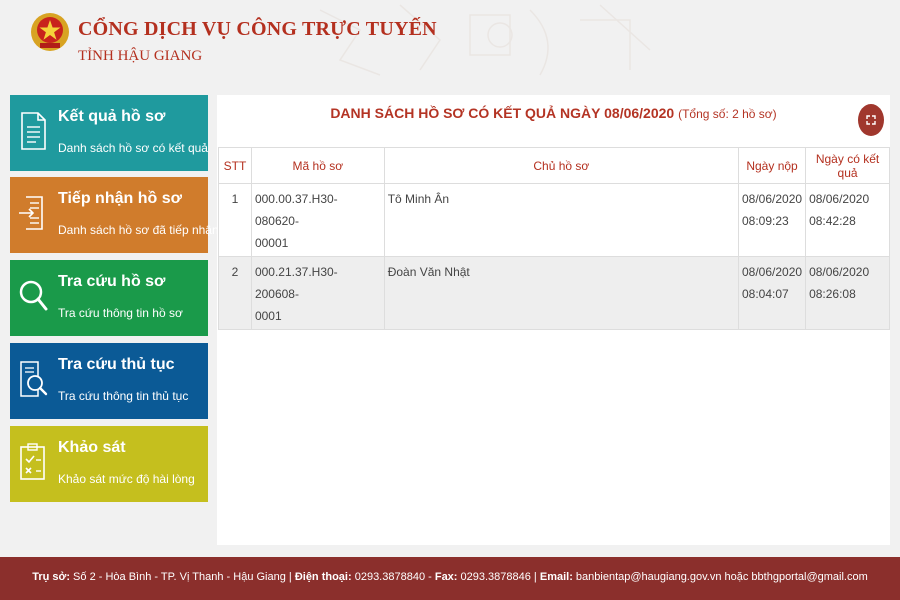 This screenshot has height=600, width=900. Describe the element at coordinates (765, 294) in the screenshot. I see `ngay-nop-time: 08:04:07` at that location.